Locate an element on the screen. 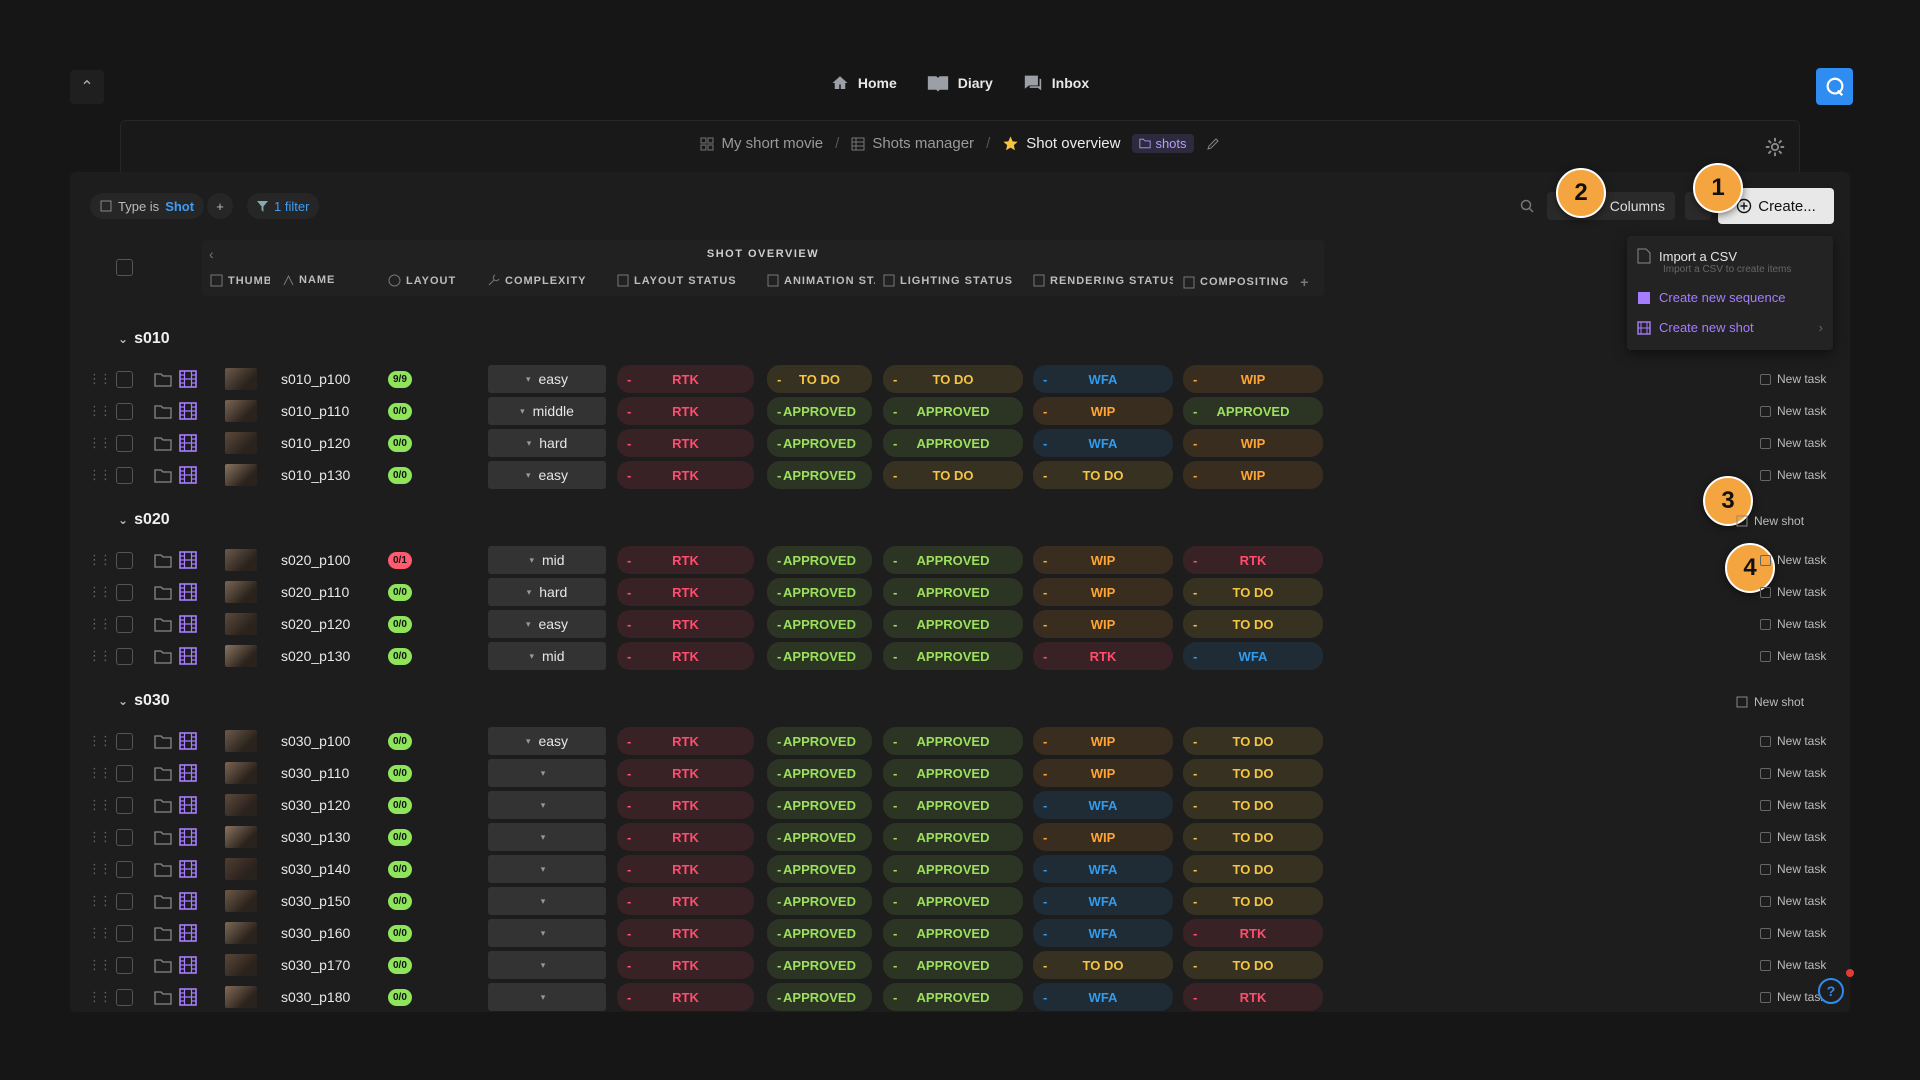 The width and height of the screenshot is (1920, 1080). menu-import-csv: Import a CSV is located at coordinates (1687, 256).